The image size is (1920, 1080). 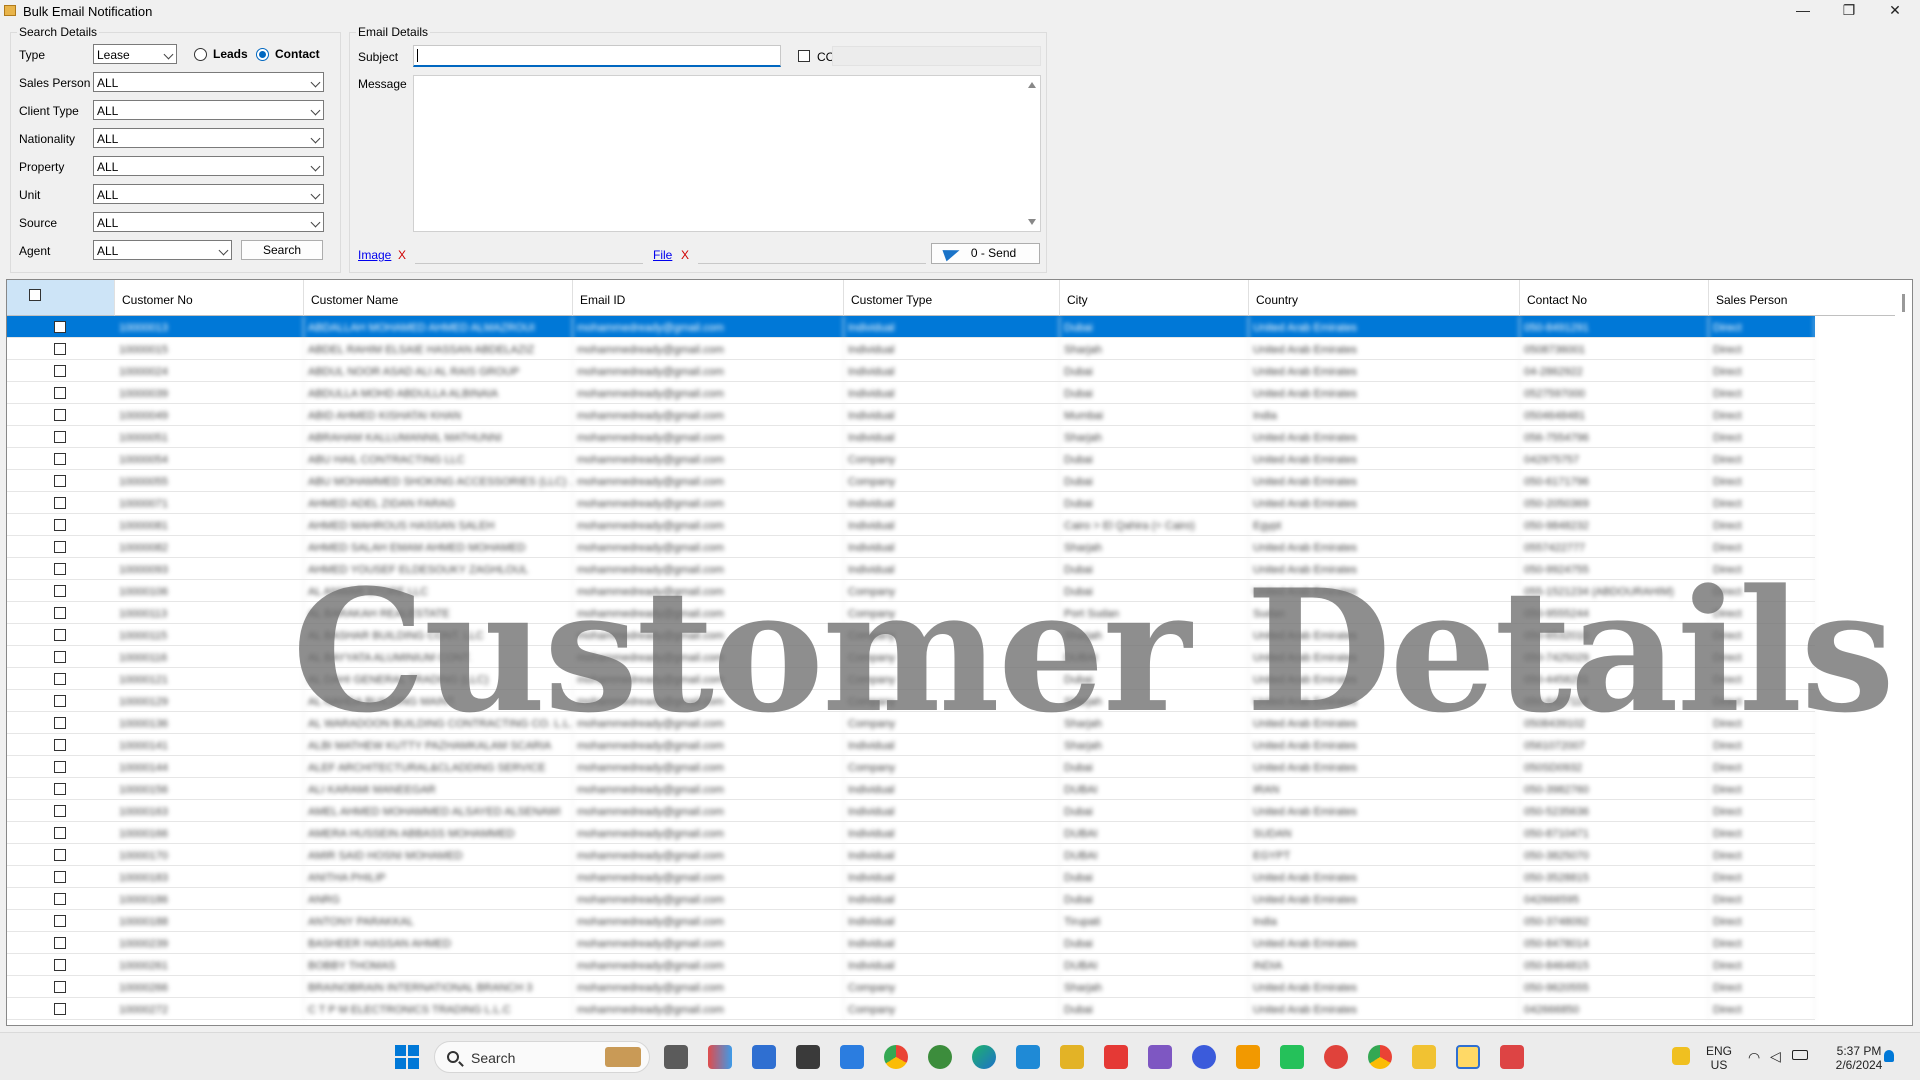 What do you see at coordinates (1154, 298) in the screenshot?
I see `column-header-city: City` at bounding box center [1154, 298].